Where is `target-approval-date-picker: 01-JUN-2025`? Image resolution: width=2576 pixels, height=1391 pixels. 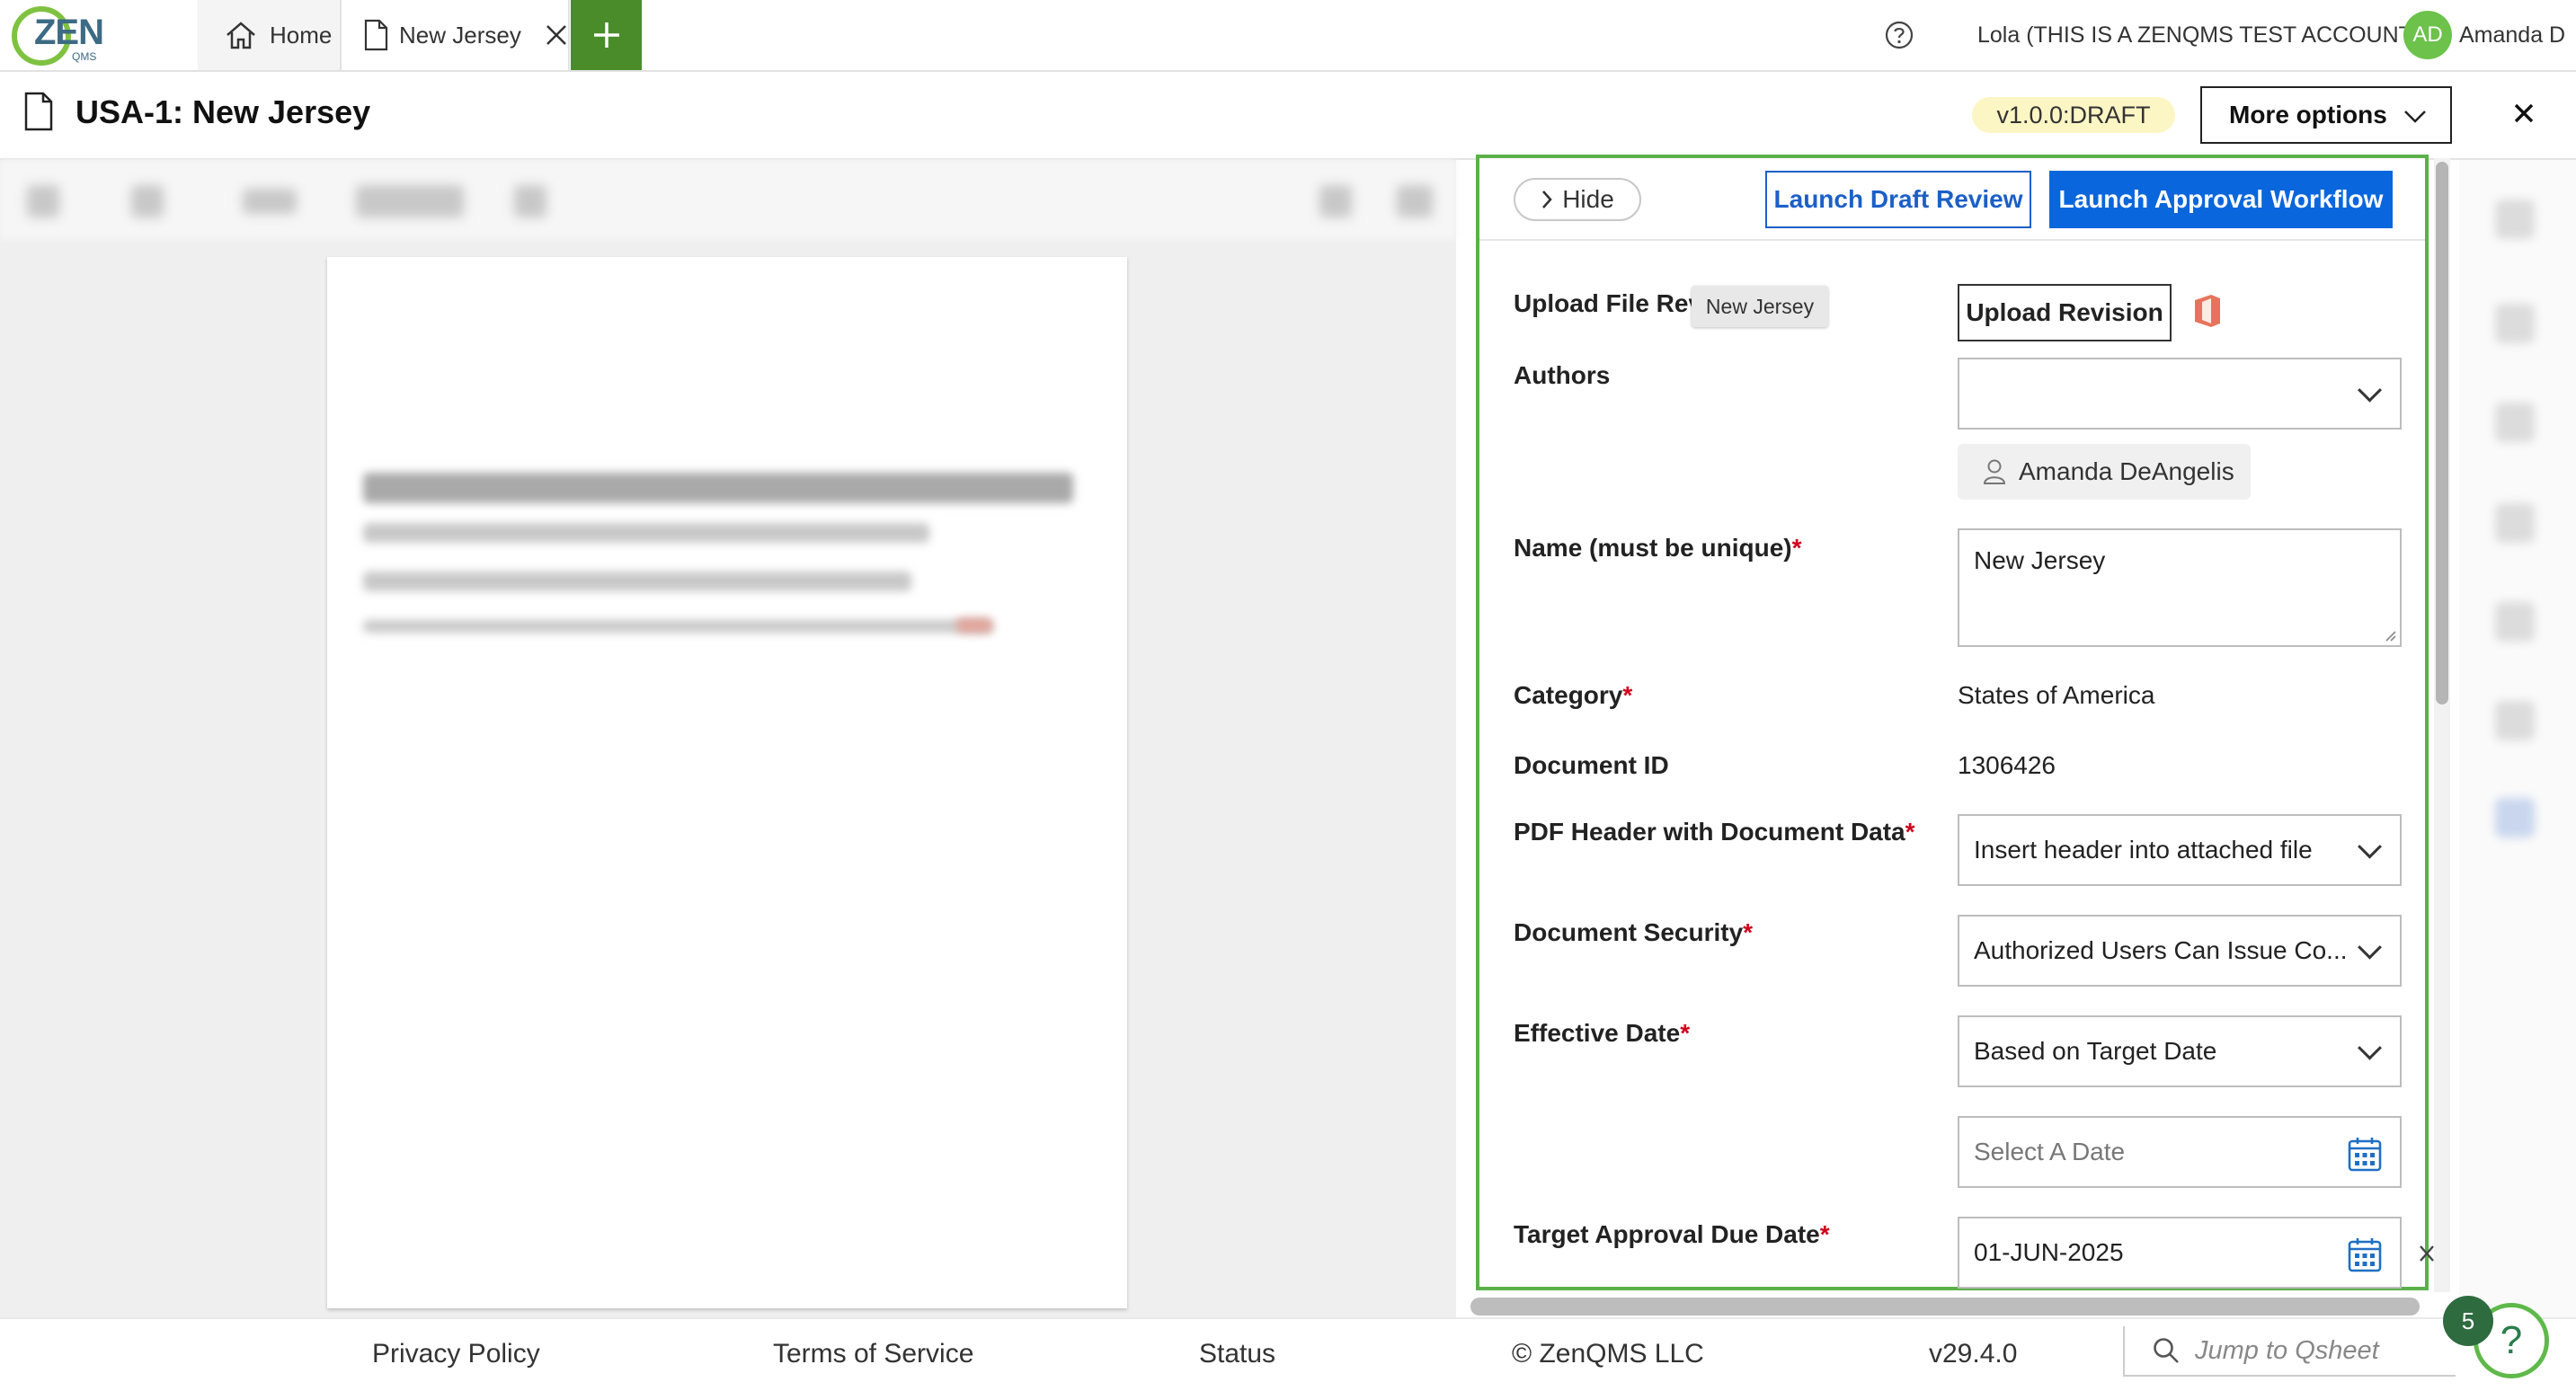
target-approval-date-picker: 01-JUN-2025 is located at coordinates (2180, 1253).